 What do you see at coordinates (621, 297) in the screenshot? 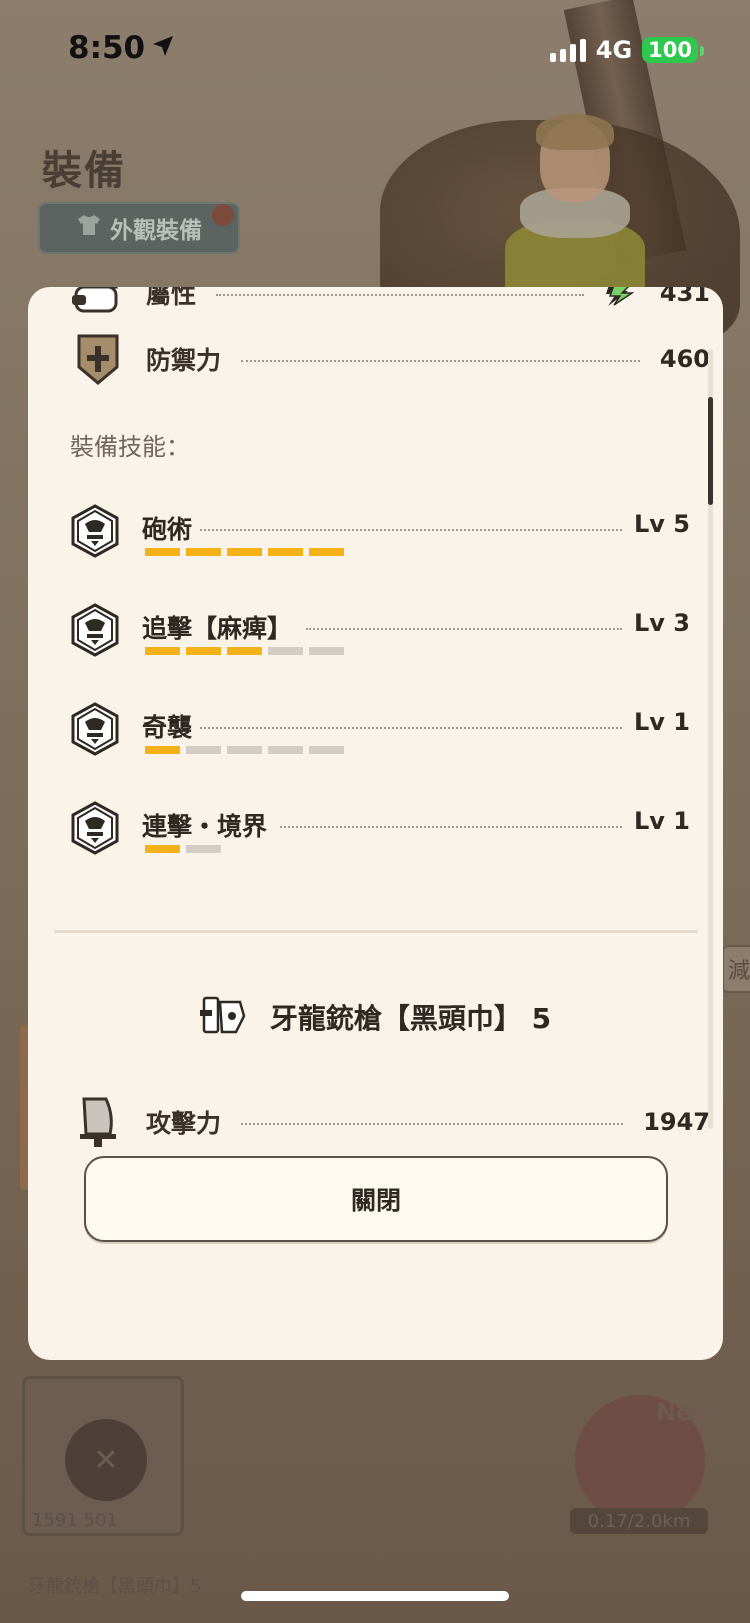
I see `thunder-element-icon` at bounding box center [621, 297].